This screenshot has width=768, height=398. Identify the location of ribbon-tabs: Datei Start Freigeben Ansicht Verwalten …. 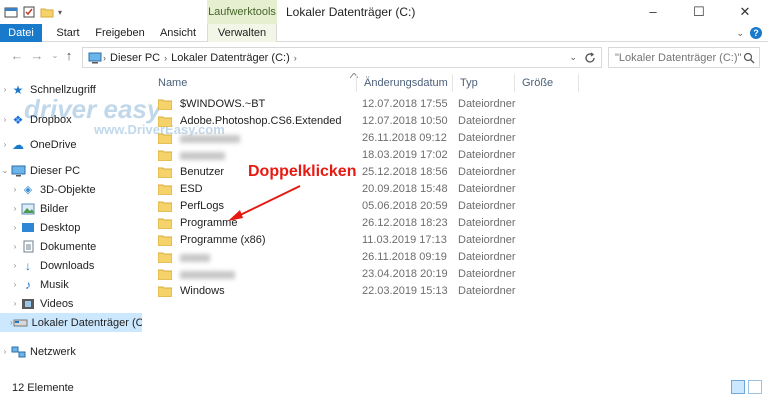
(384, 33).